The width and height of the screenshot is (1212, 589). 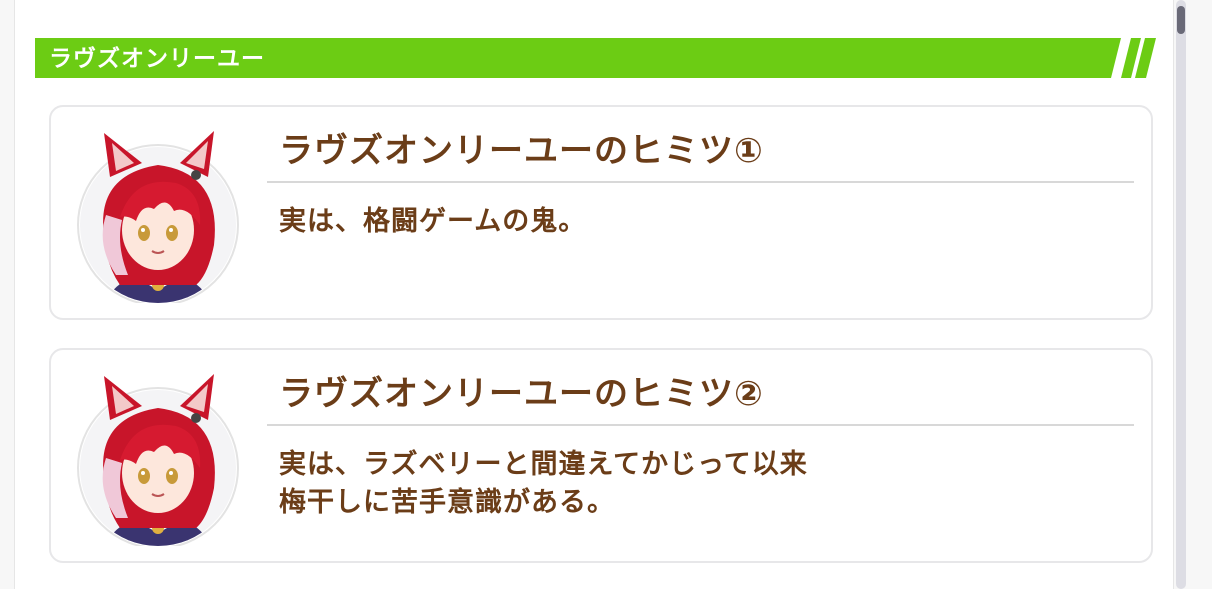 What do you see at coordinates (157, 59) in the screenshot?
I see `section-title: ラヴズオンリーユー` at bounding box center [157, 59].